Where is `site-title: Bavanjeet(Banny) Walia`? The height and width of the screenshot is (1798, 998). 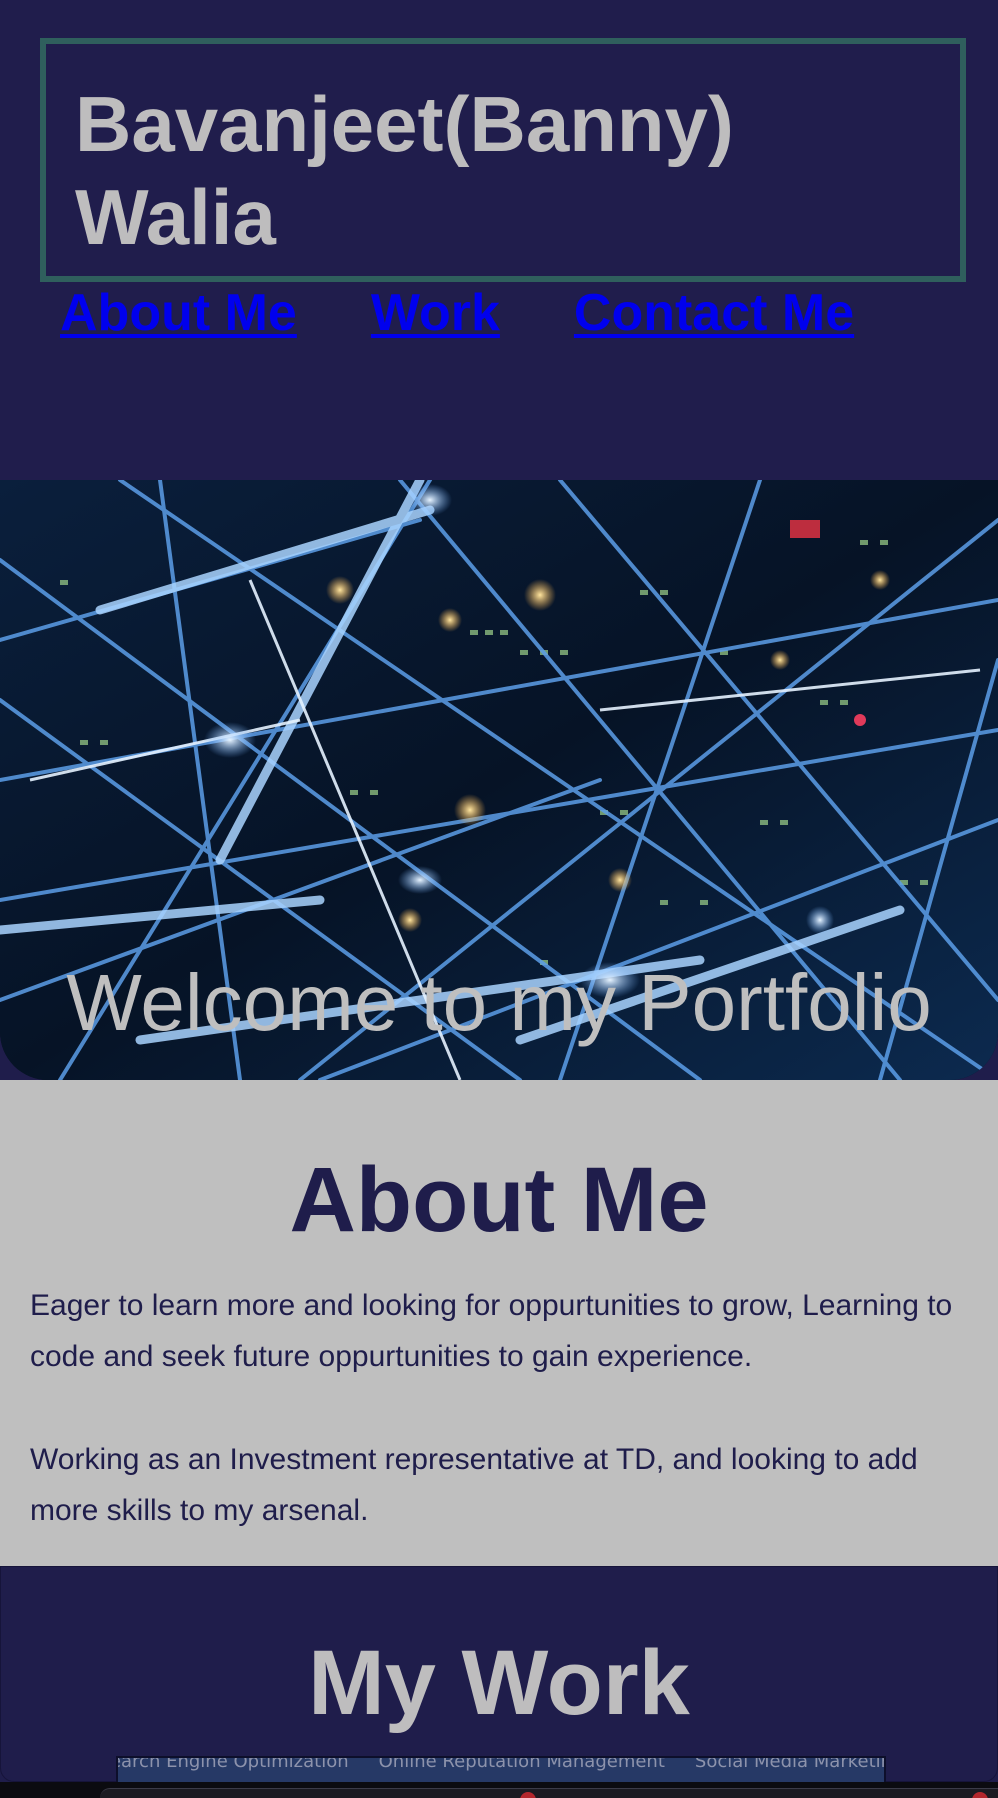 site-title: Bavanjeet(Banny) Walia is located at coordinates (465, 171).